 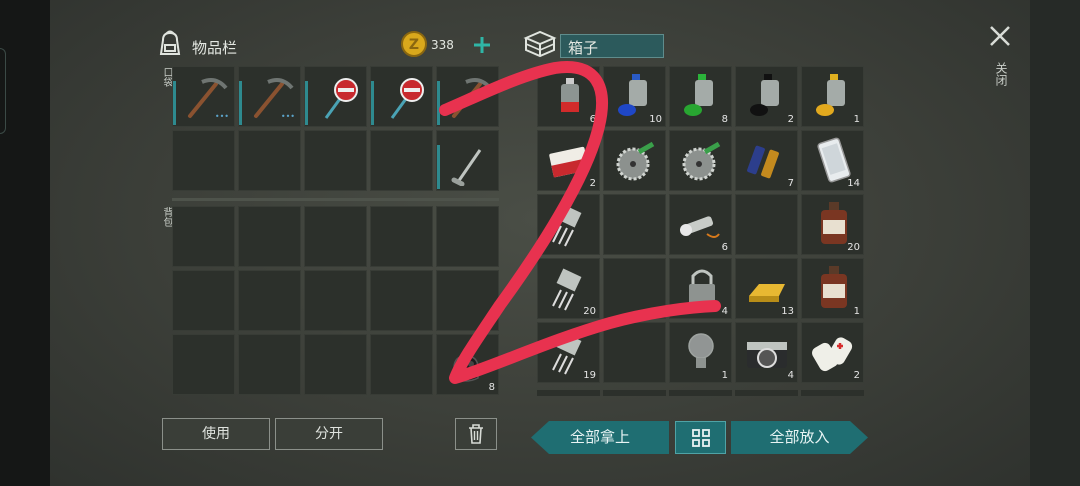 What do you see at coordinates (1001, 74) in the screenshot?
I see `close-label: 关闭` at bounding box center [1001, 74].